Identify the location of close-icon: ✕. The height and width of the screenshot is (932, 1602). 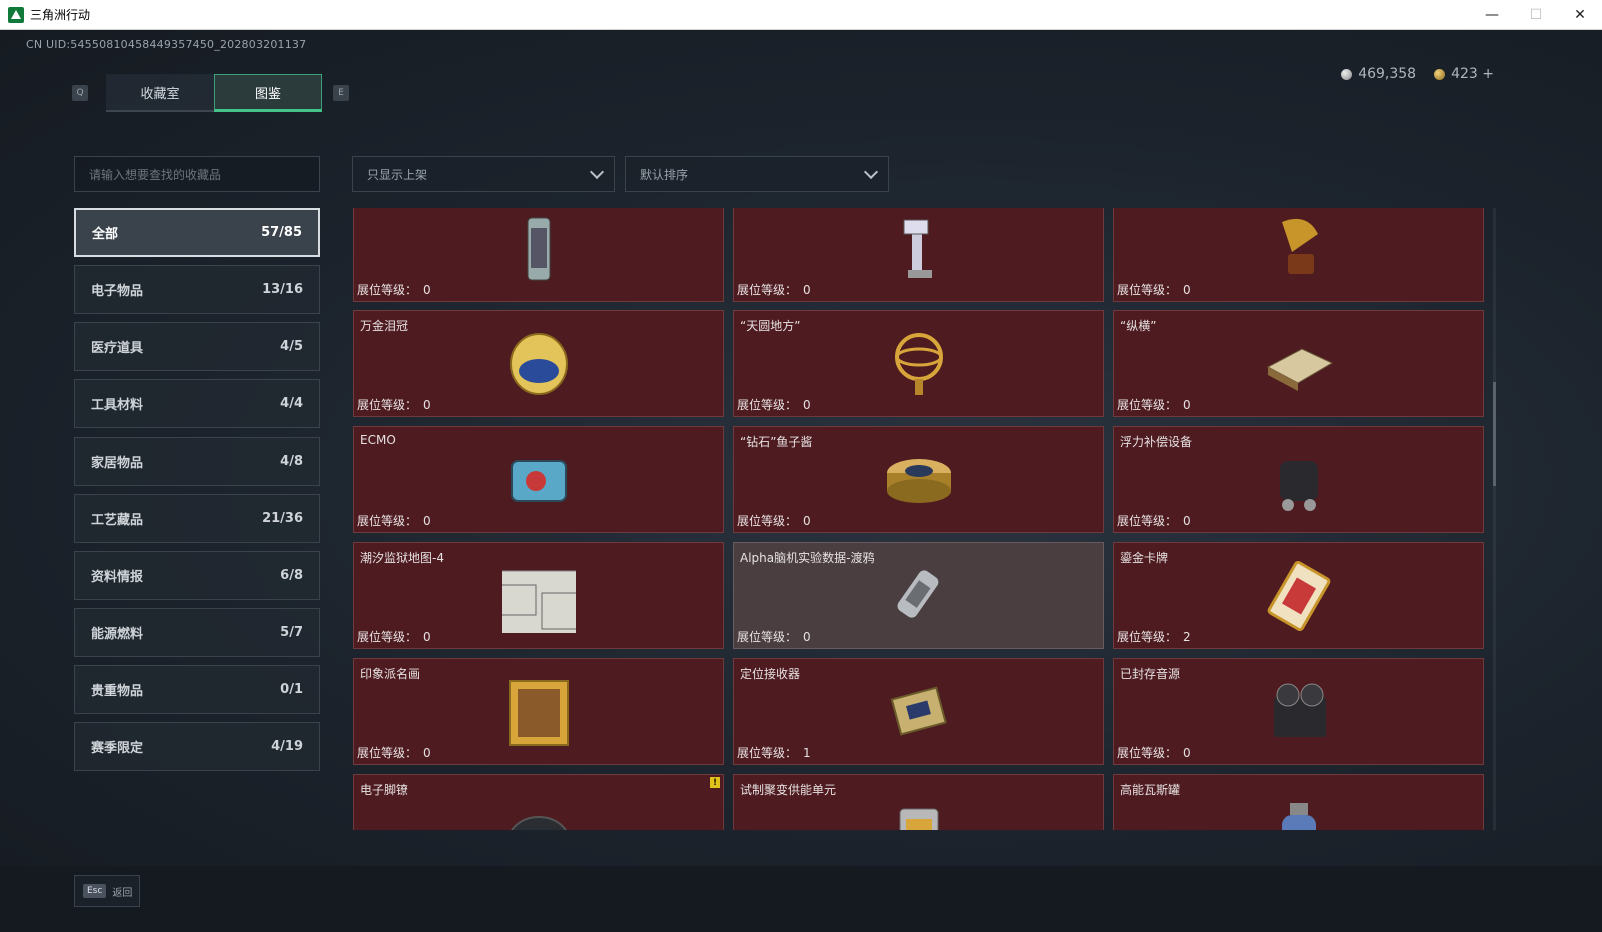
(1580, 15).